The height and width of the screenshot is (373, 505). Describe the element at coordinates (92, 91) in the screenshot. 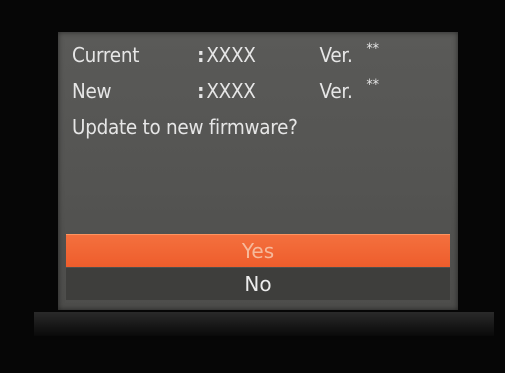

I see `new-label: New` at that location.